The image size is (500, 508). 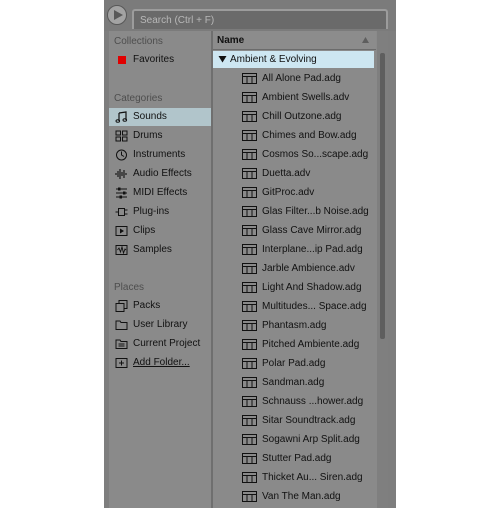 I want to click on sidebar-item-current-project: Current Project, so click(x=160, y=344).